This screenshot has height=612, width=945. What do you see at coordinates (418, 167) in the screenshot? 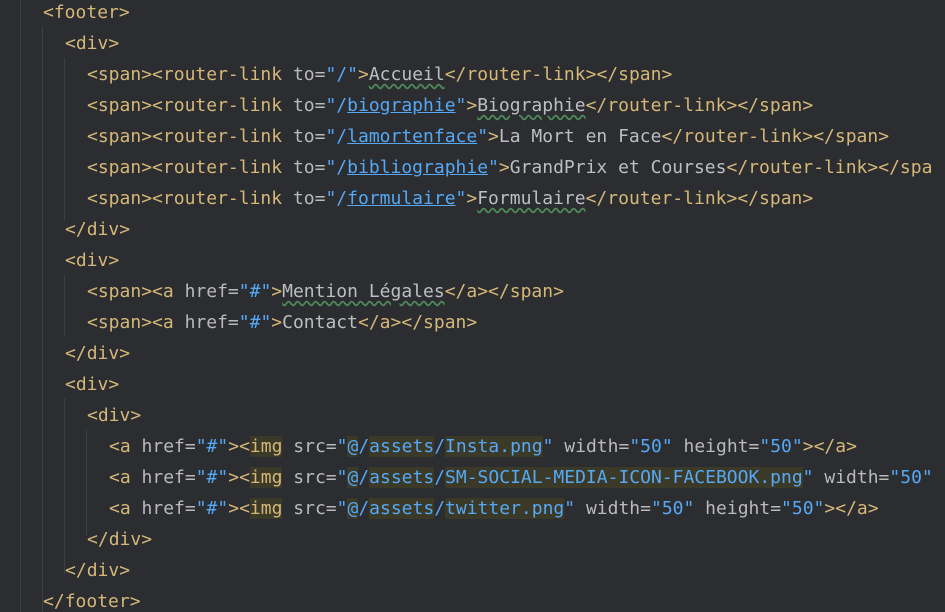
I see `code-token: bibliographie` at bounding box center [418, 167].